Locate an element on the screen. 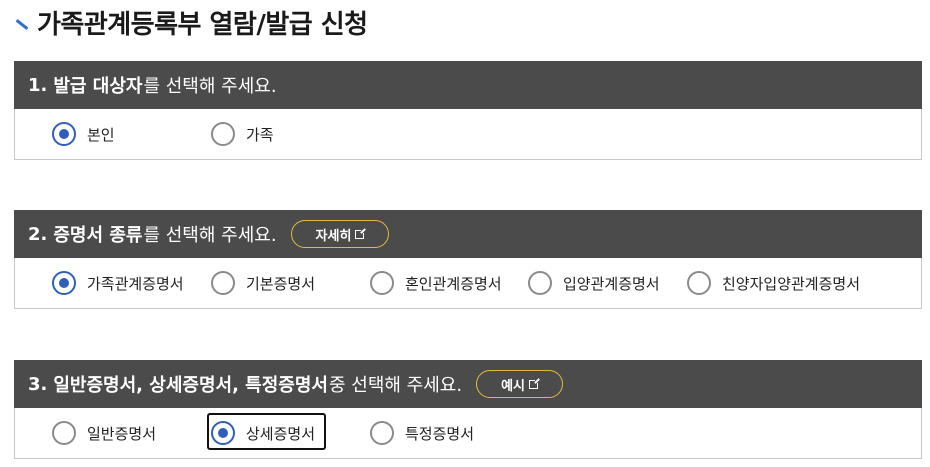 Image resolution: width=930 pixels, height=467 pixels. section-header: 1. 발급 대상자 를 선택해 주세요. is located at coordinates (468, 85).